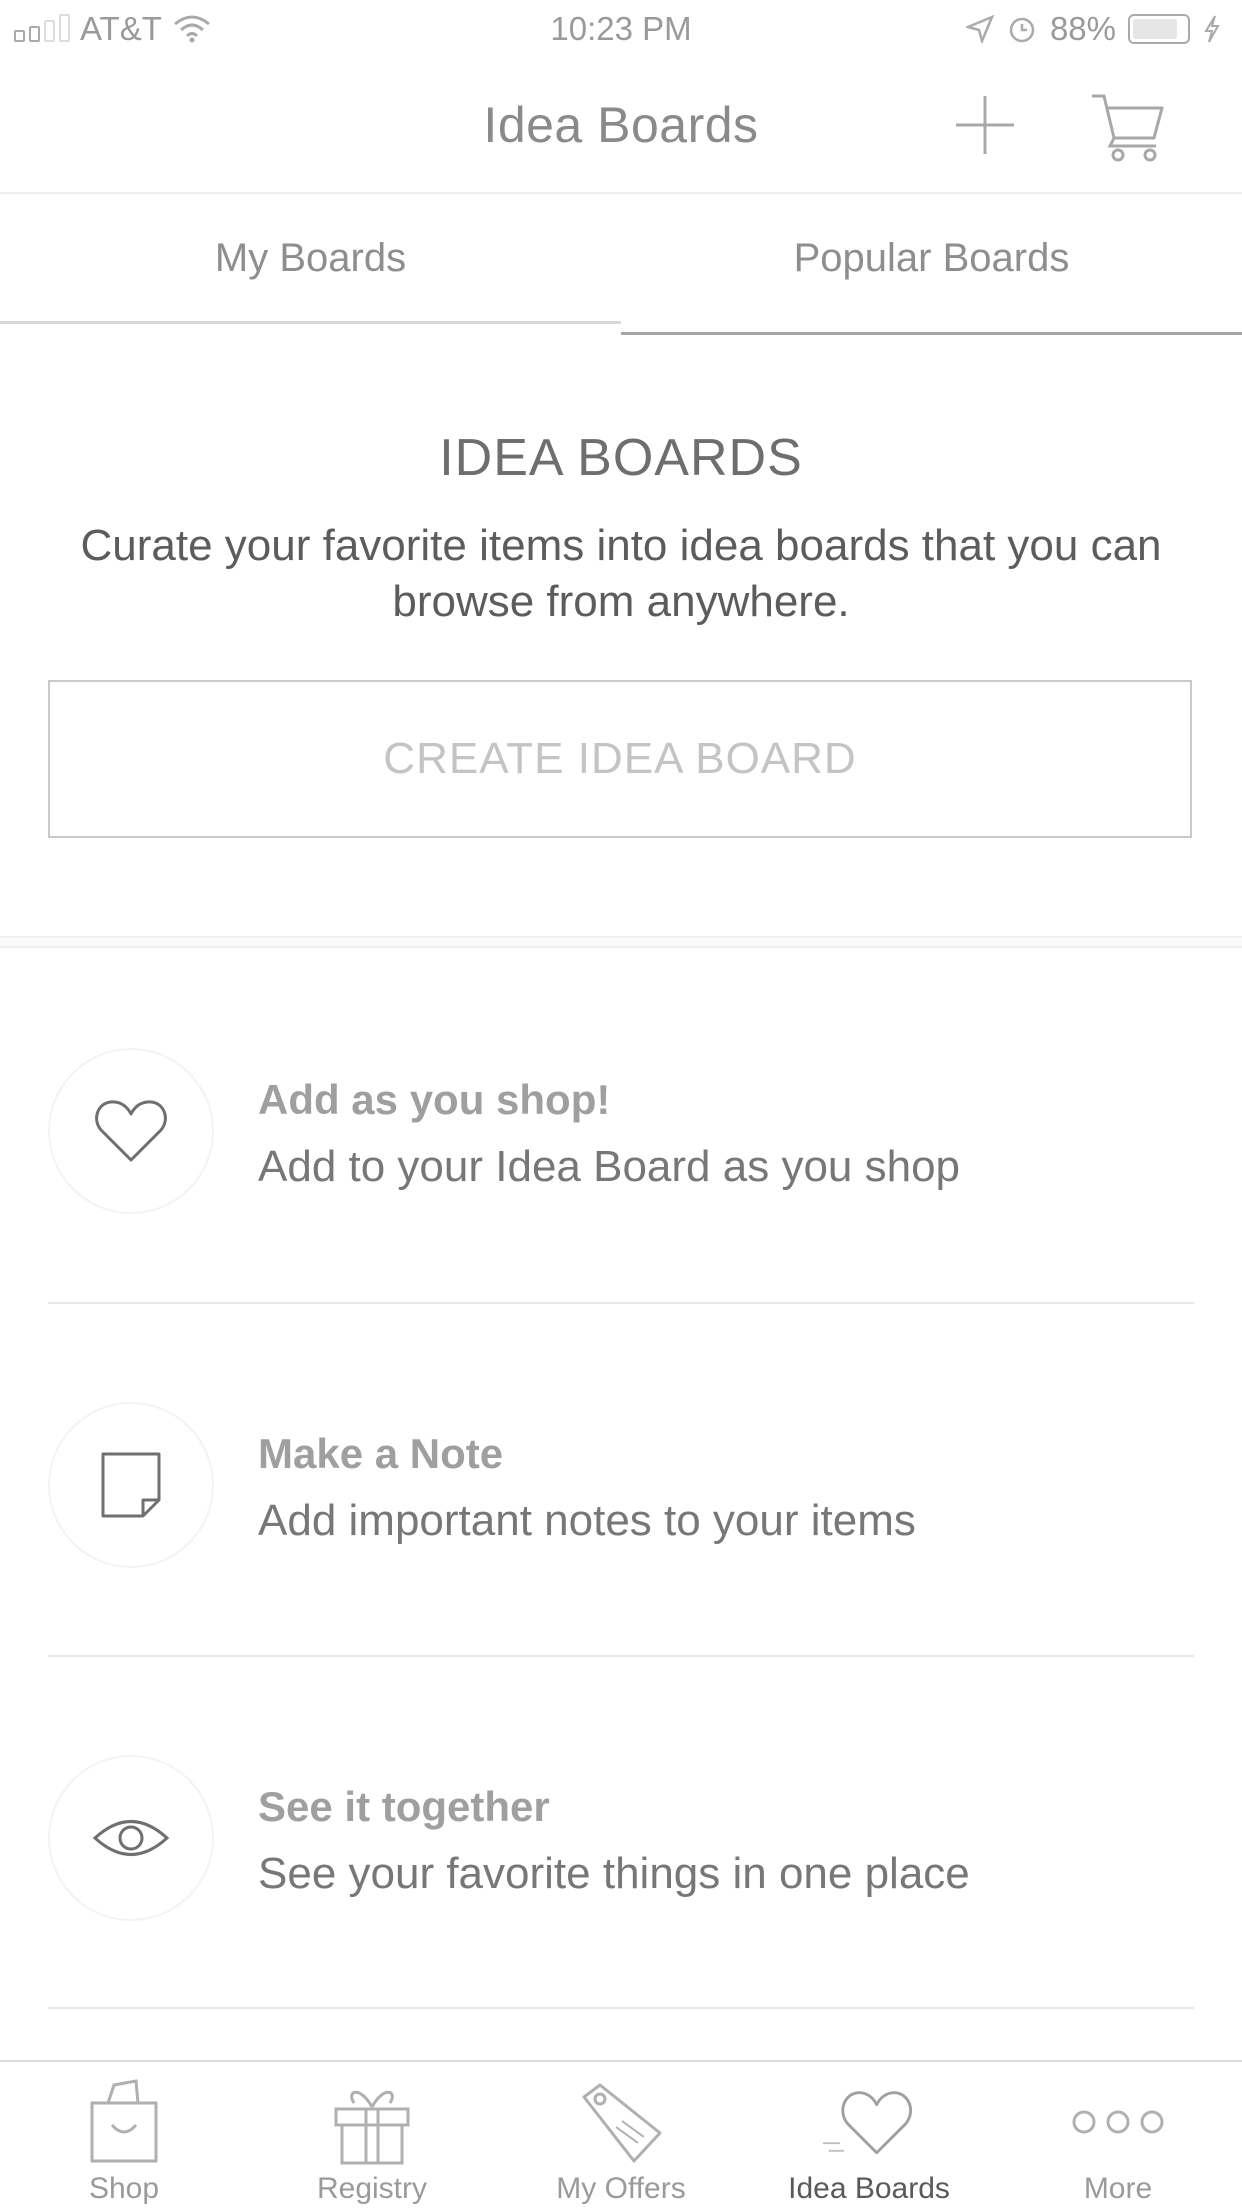 The width and height of the screenshot is (1242, 2210). What do you see at coordinates (1082, 28) in the screenshot?
I see `battery-percent: 88%` at bounding box center [1082, 28].